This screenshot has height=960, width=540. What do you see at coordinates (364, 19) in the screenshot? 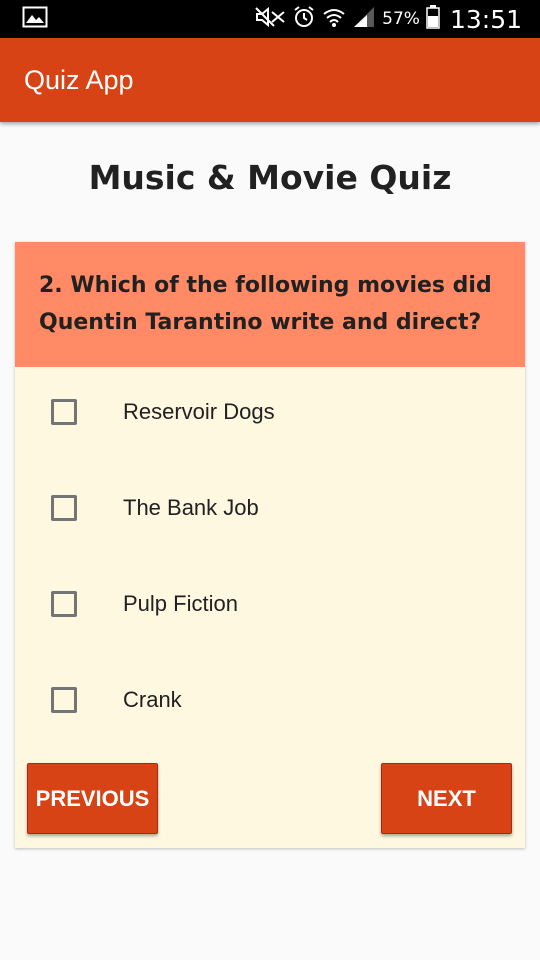
I see `signal-icon` at bounding box center [364, 19].